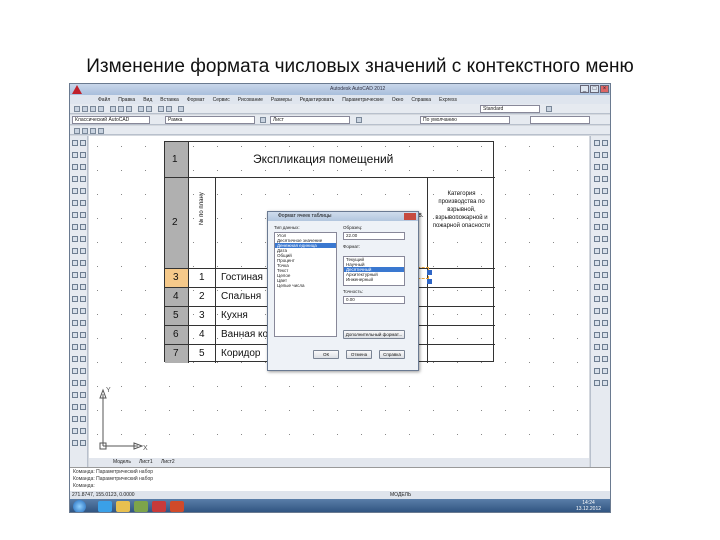  I want to click on hatch-tool-icon, so click(75, 215).